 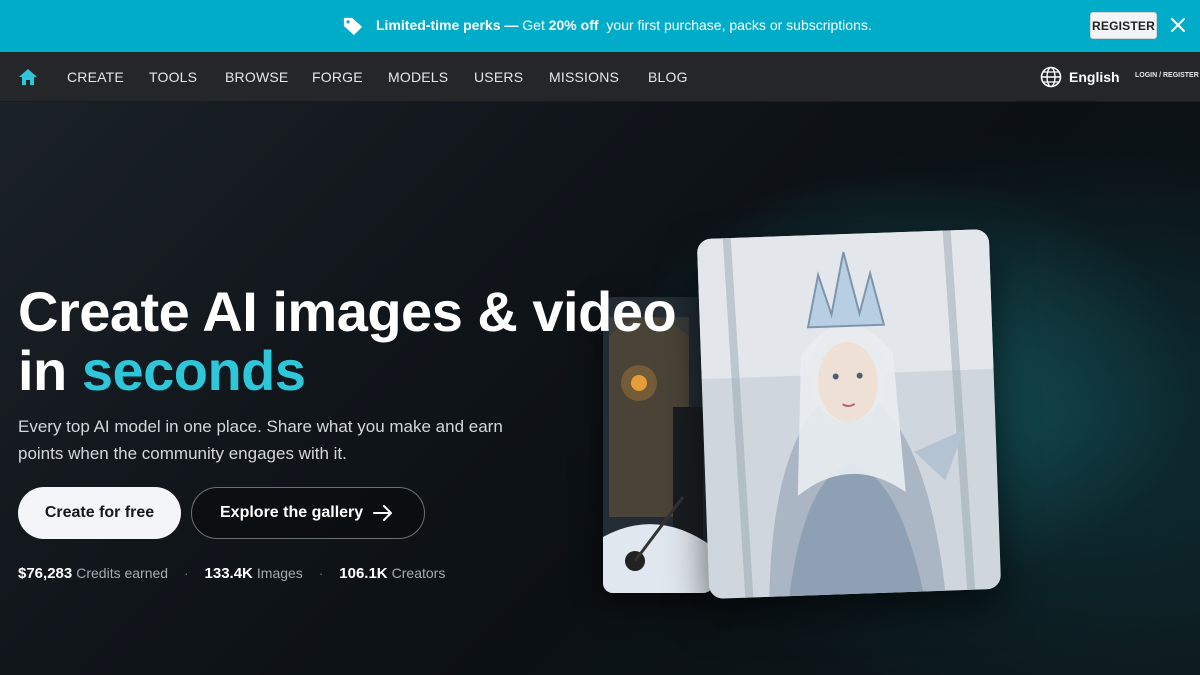 What do you see at coordinates (122, 573) in the screenshot?
I see `stat-credits-label: Credits earned` at bounding box center [122, 573].